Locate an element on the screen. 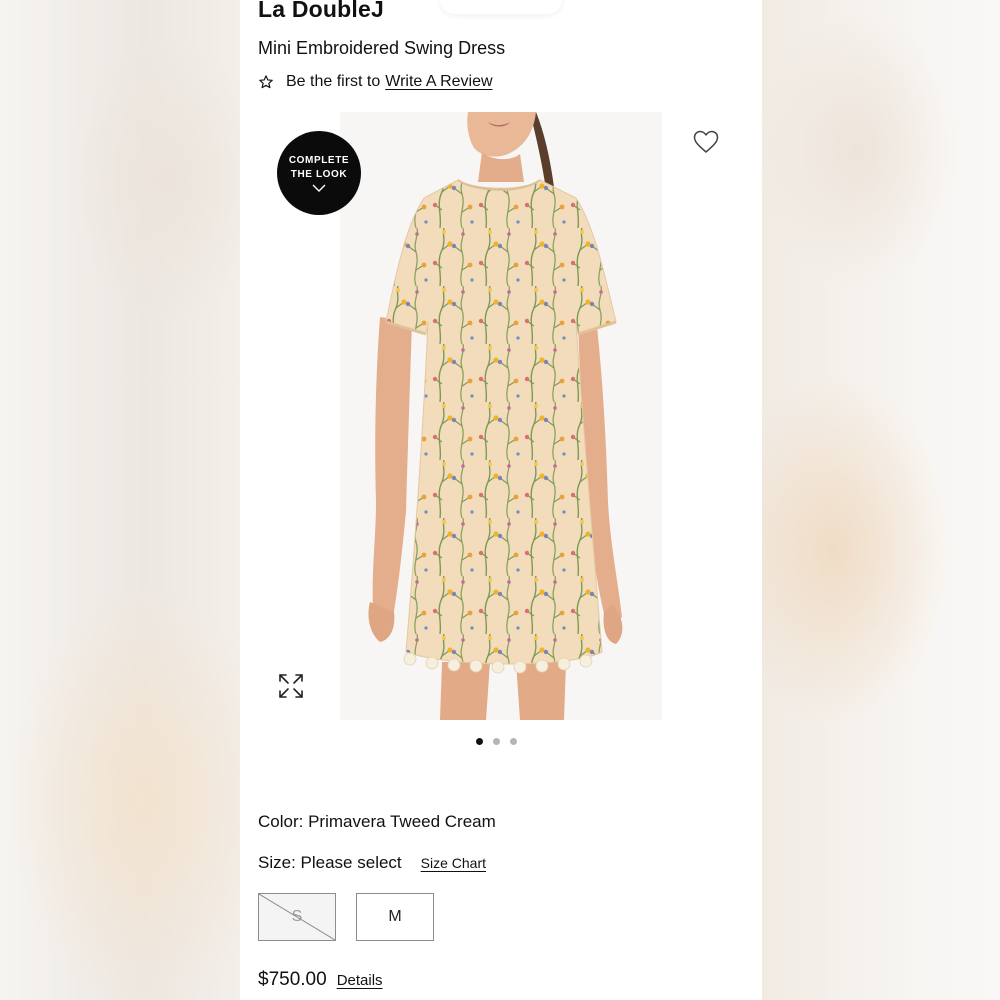 Image resolution: width=1000 pixels, height=1000 pixels. product-title: Mini Embroidered Swing Dress is located at coordinates (382, 48).